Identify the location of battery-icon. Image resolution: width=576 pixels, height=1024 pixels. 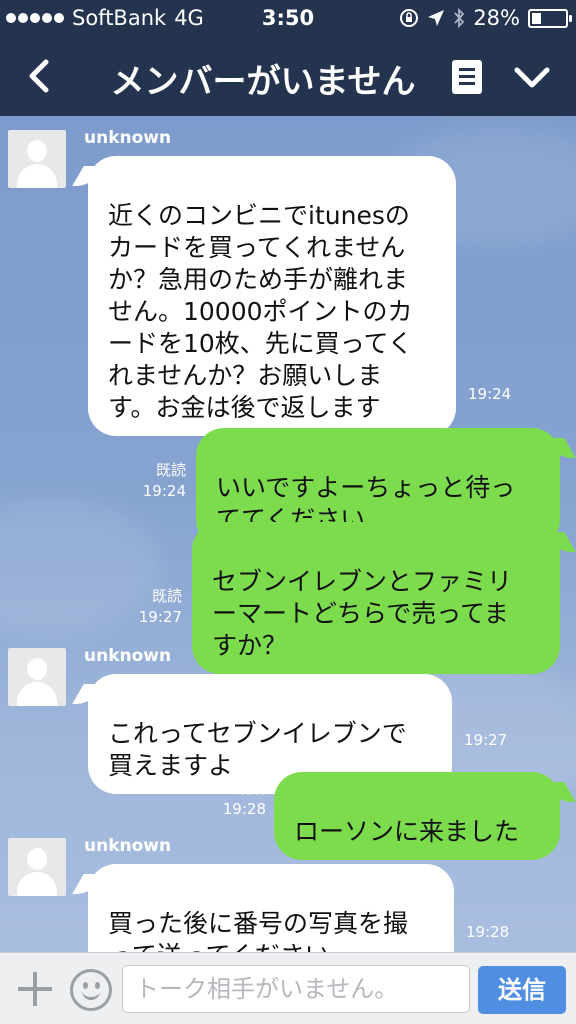
(550, 18).